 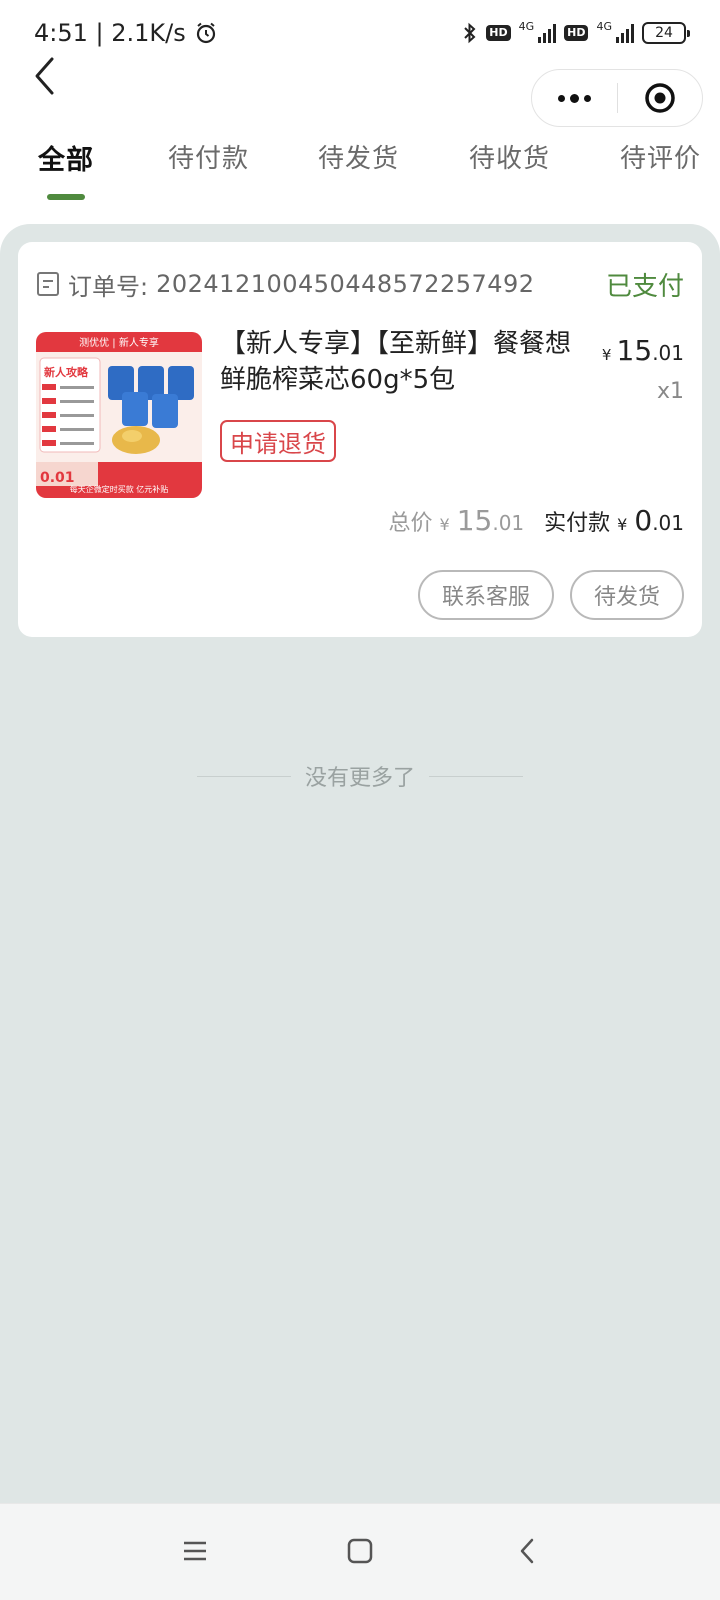 I want to click on order-actions: 联系客服 待发货, so click(x=550, y=595).